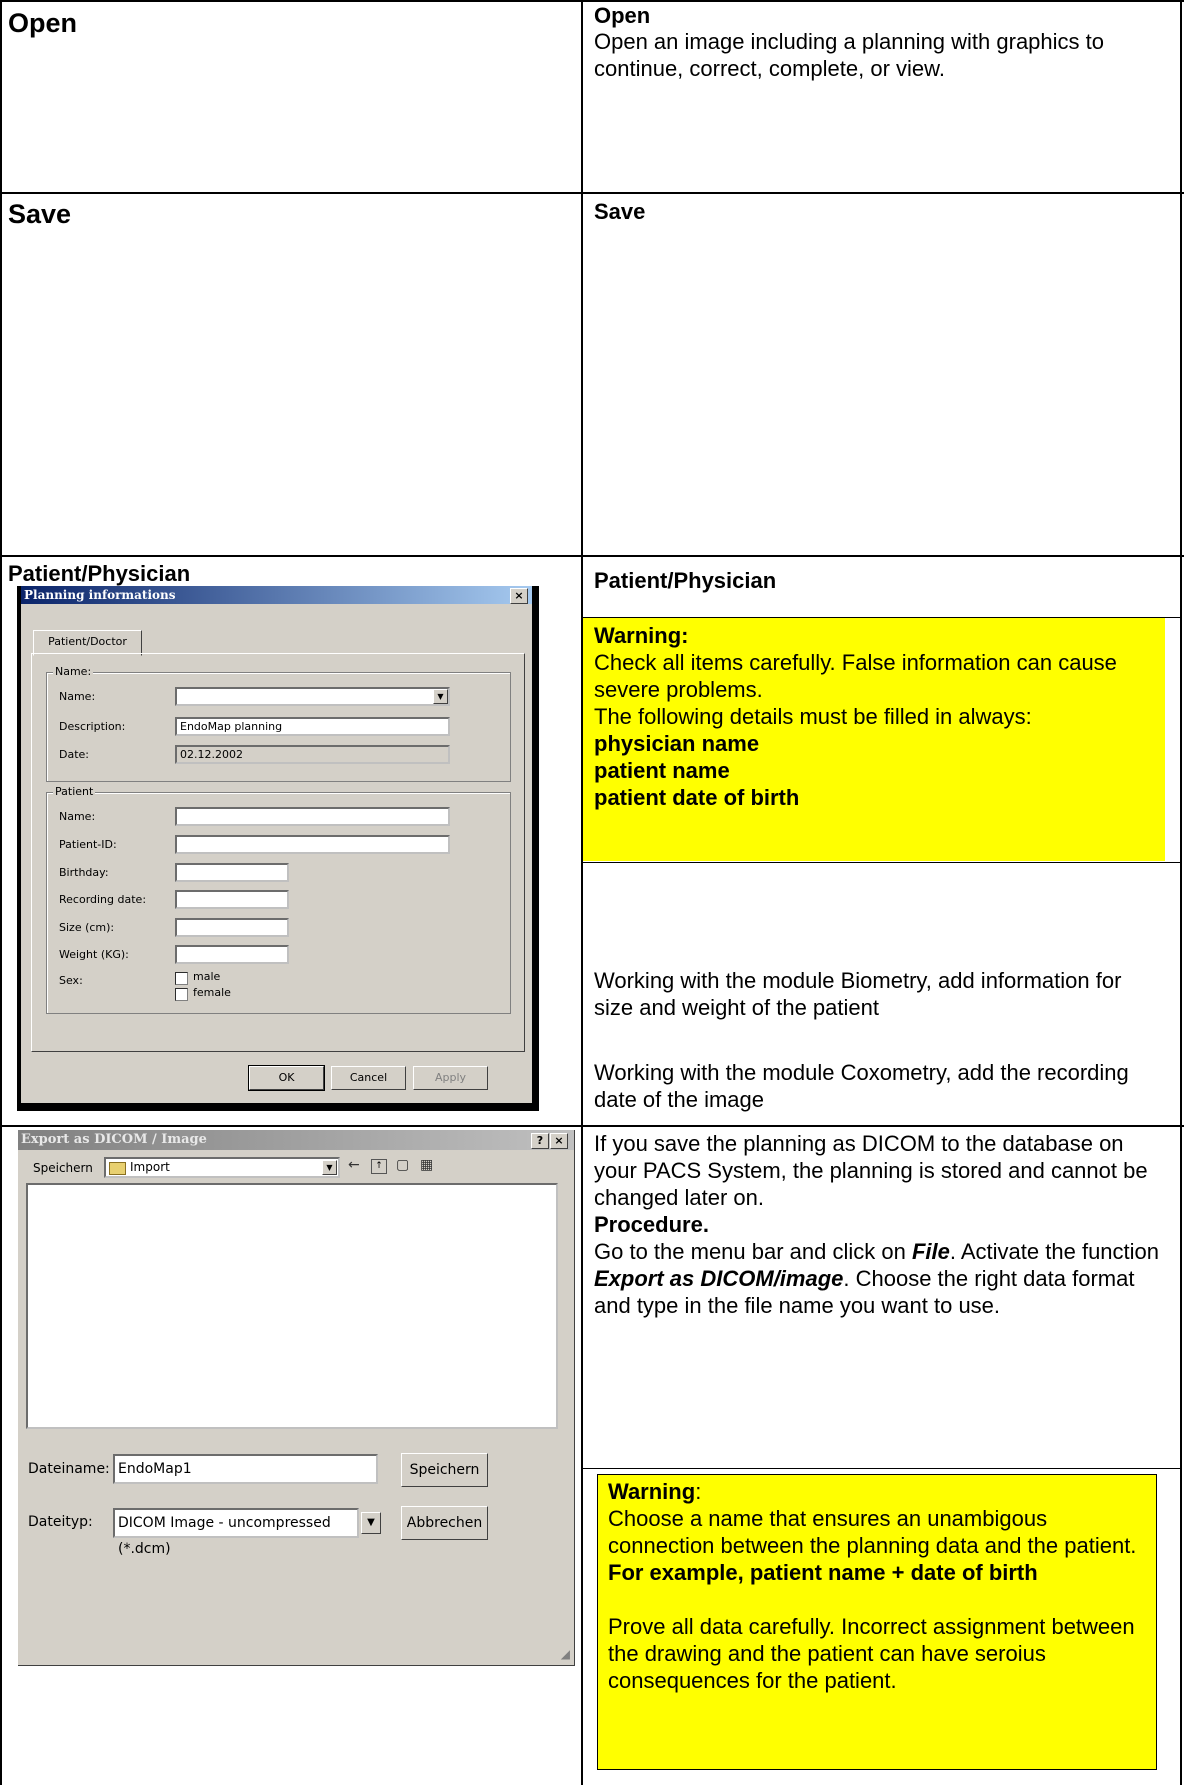 This screenshot has width=1184, height=1785. I want to click on filename-label: Dateiname:, so click(69, 1469).